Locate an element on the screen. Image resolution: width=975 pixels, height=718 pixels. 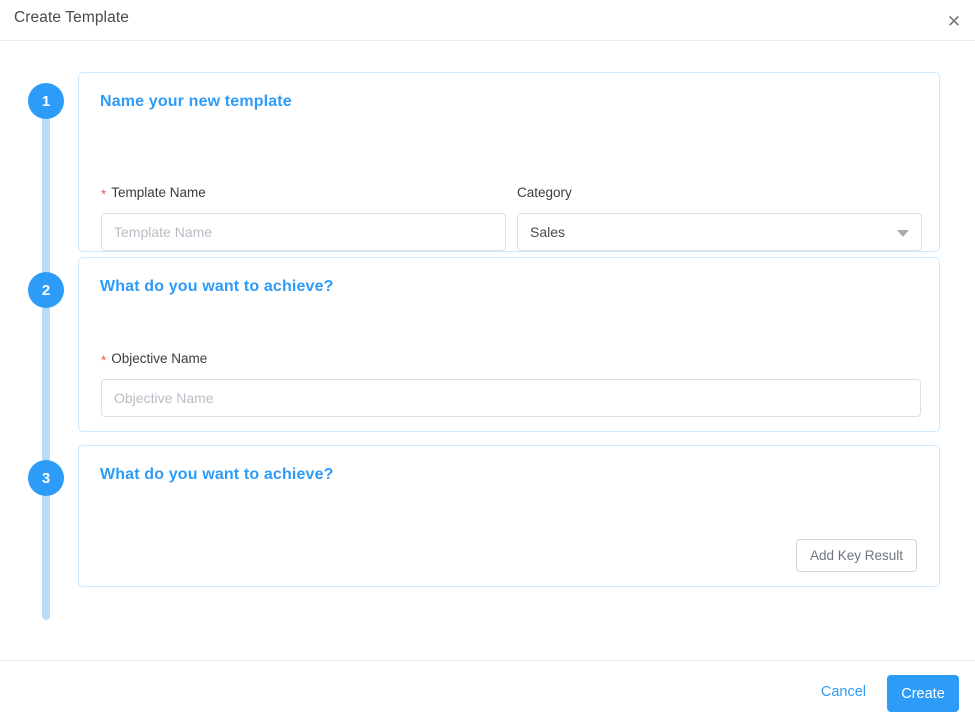
modal-footer: Cancel Create is located at coordinates (487, 689).